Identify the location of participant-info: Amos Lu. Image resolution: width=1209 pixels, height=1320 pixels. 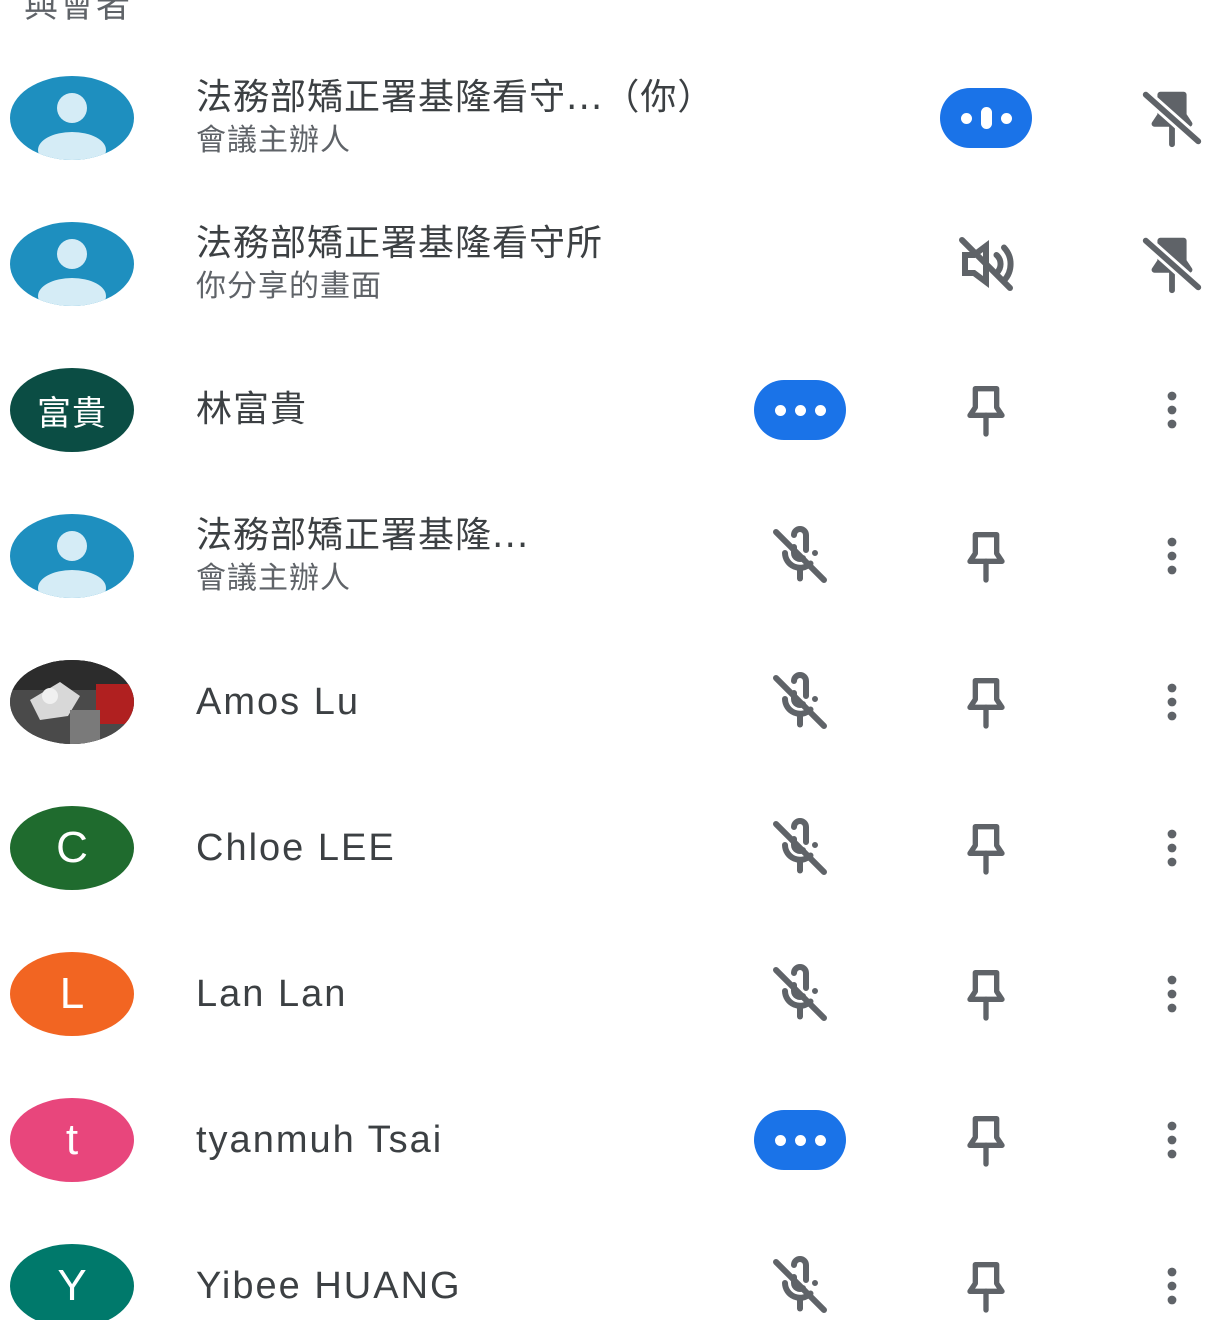
(278, 702).